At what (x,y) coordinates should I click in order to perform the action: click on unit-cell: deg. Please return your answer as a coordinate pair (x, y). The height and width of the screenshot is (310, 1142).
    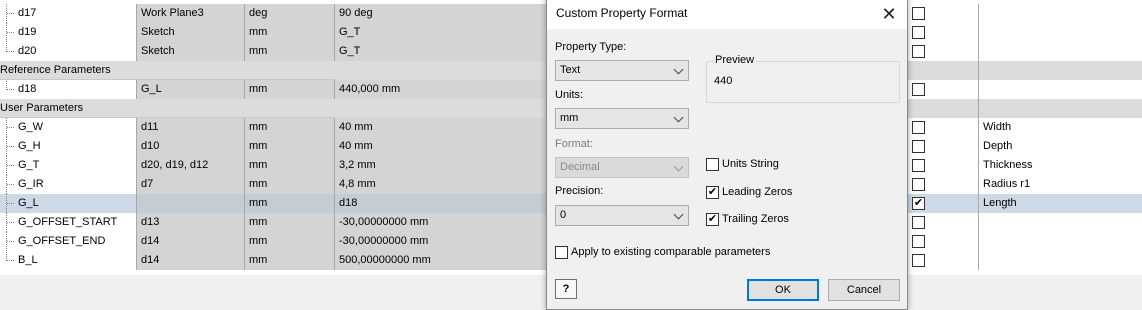
    Looking at the image, I should click on (290, 13).